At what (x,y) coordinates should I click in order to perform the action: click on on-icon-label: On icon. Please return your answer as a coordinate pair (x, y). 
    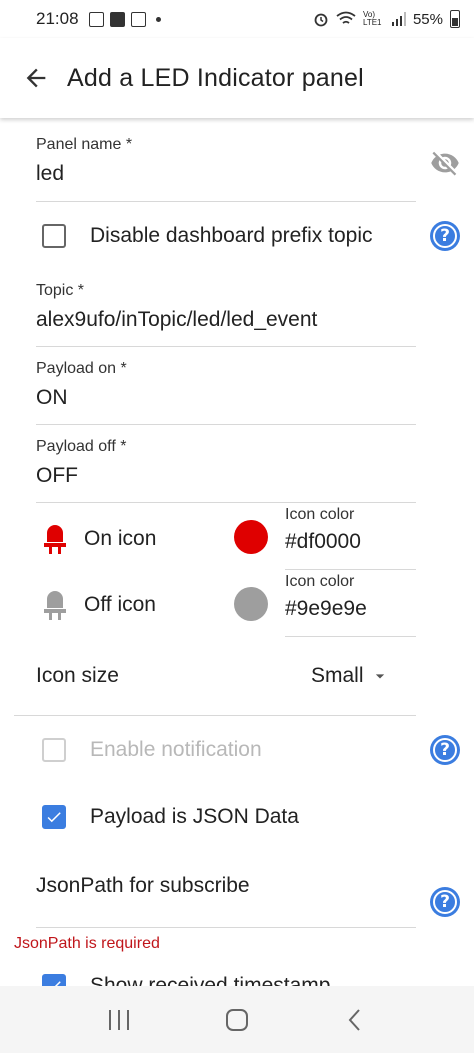
    Looking at the image, I should click on (120, 538).